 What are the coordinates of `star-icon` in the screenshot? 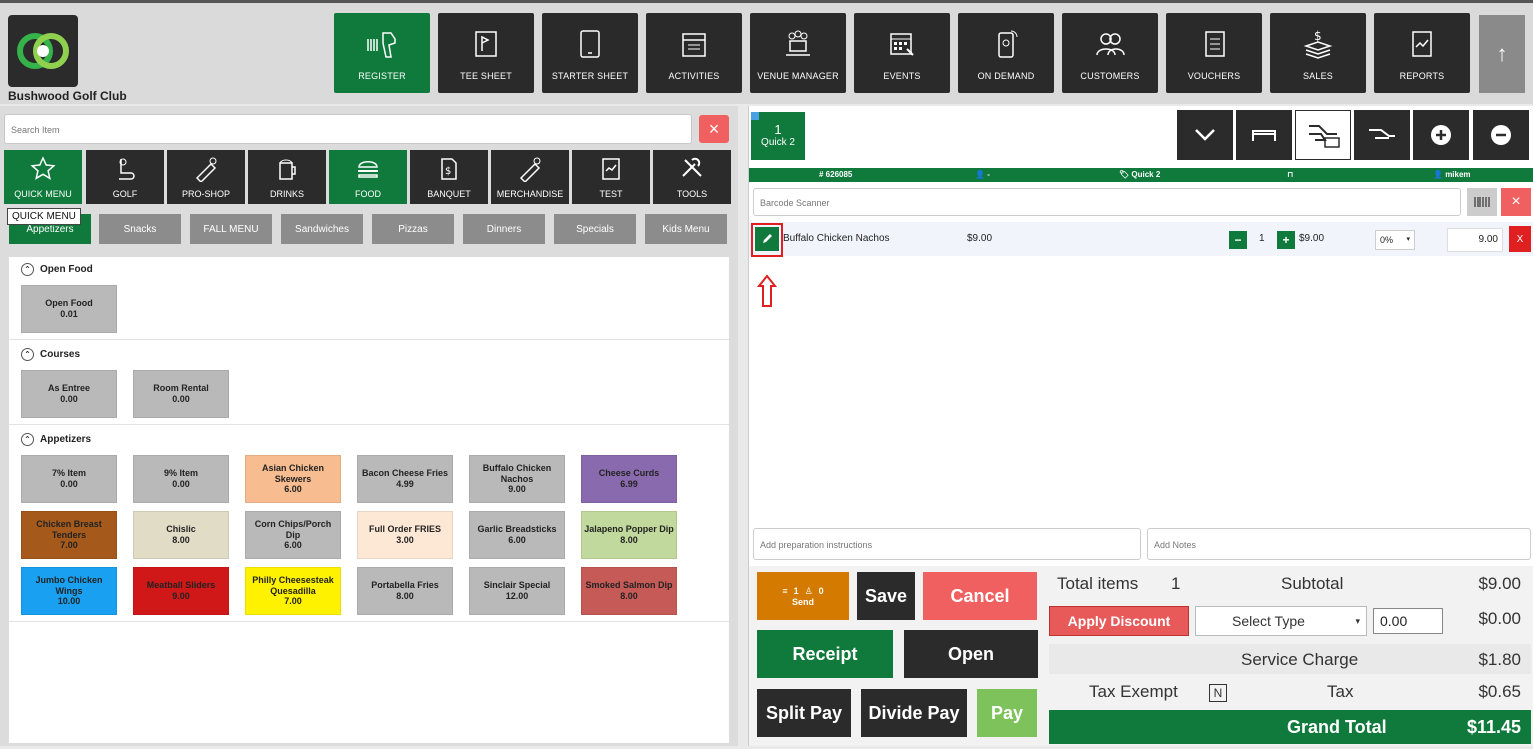 It's located at (43, 169).